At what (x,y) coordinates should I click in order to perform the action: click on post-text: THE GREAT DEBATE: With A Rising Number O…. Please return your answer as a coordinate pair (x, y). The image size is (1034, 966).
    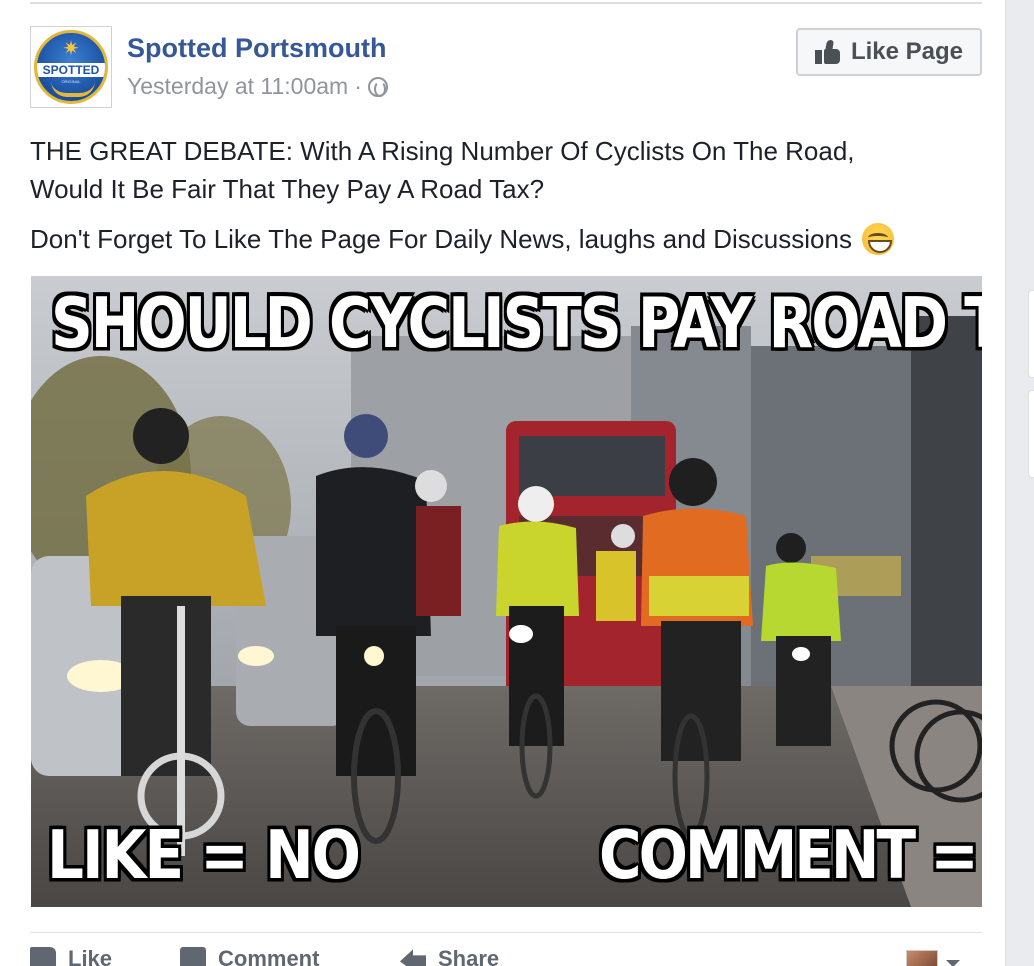
    Looking at the image, I should click on (510, 195).